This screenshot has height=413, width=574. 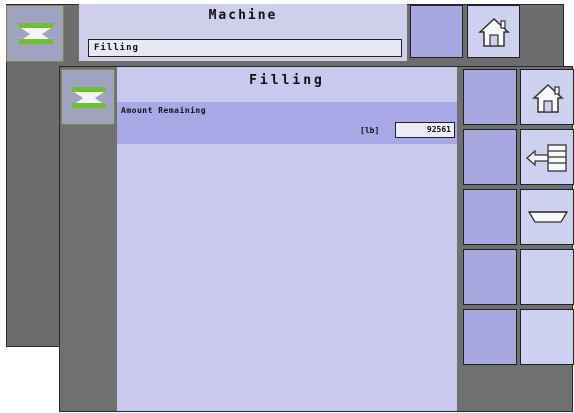 I want to click on front-screen-title: Filling, so click(x=287, y=80).